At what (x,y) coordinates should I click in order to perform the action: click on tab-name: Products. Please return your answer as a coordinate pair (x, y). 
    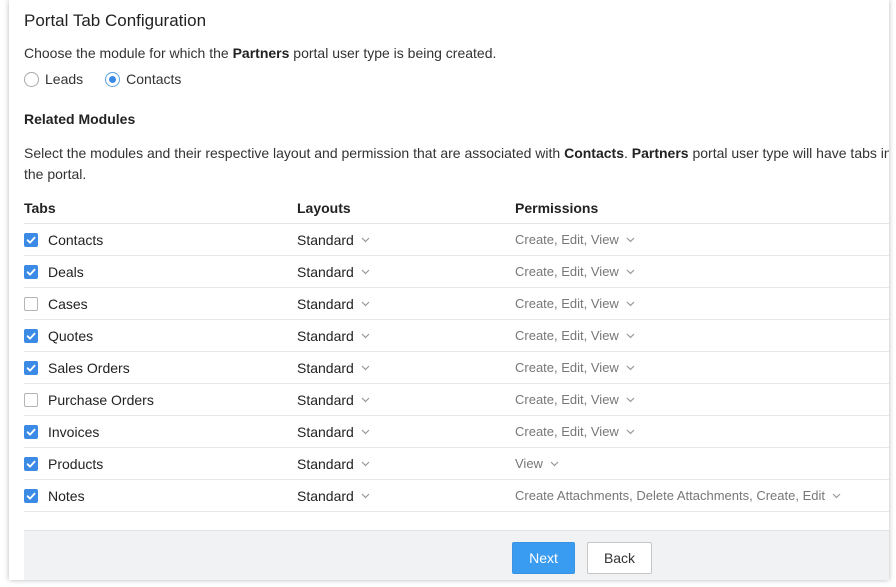
    Looking at the image, I should click on (76, 463).